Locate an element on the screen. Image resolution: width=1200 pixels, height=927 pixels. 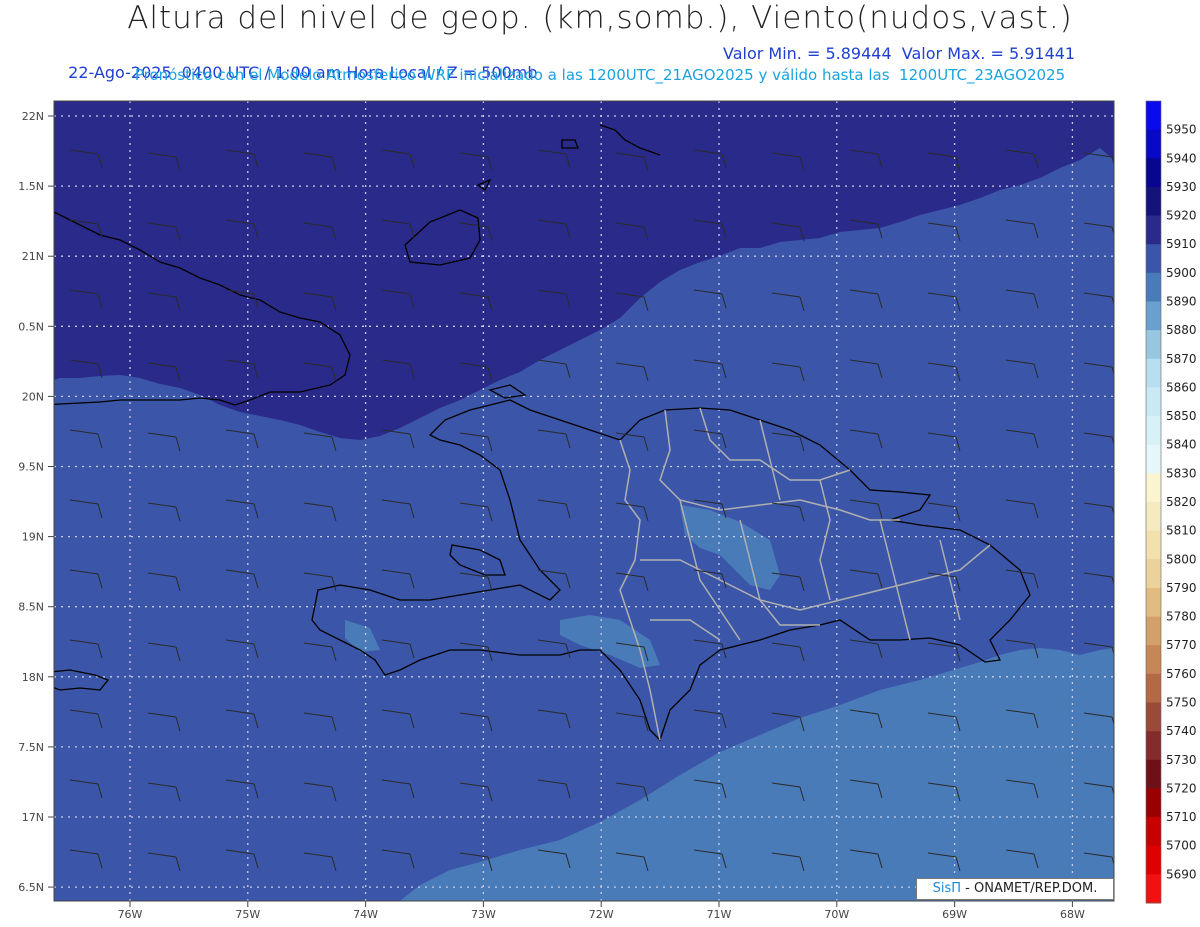
colorbar-label: 5950 is located at coordinates (1181, 130).